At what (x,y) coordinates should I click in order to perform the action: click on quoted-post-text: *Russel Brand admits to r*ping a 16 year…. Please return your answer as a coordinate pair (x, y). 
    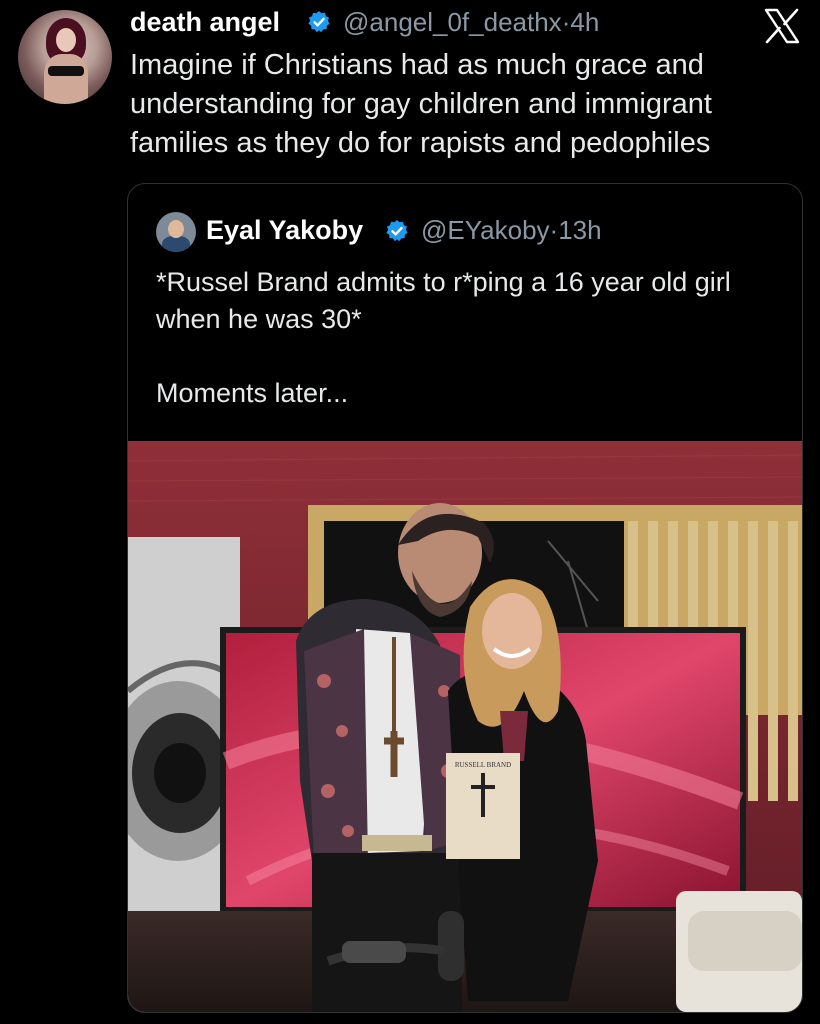
    Looking at the image, I should click on (443, 337).